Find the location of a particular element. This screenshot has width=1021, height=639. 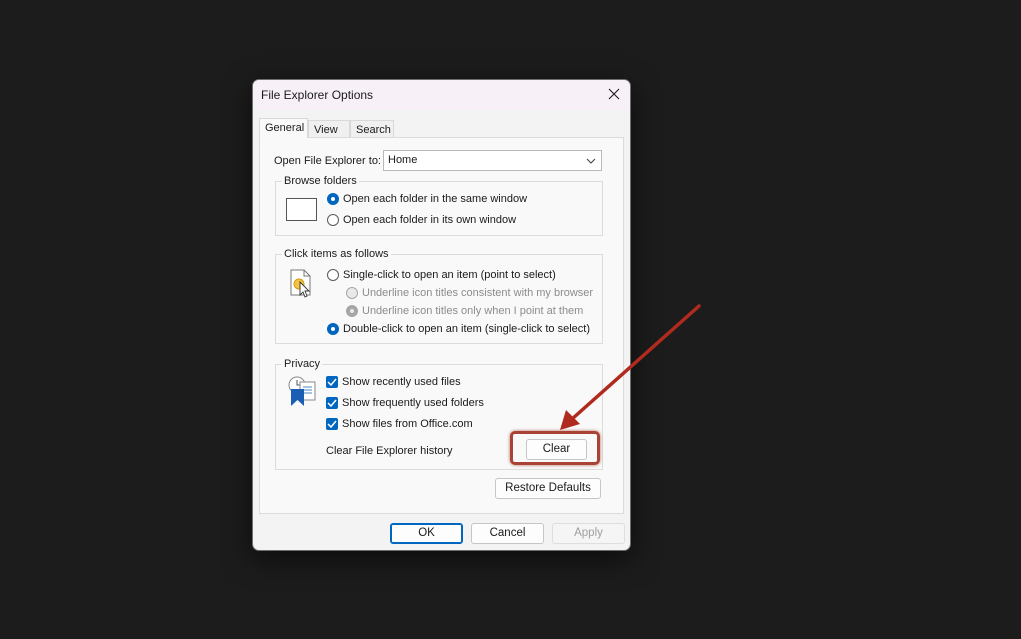

tab-general: General is located at coordinates (283, 128).